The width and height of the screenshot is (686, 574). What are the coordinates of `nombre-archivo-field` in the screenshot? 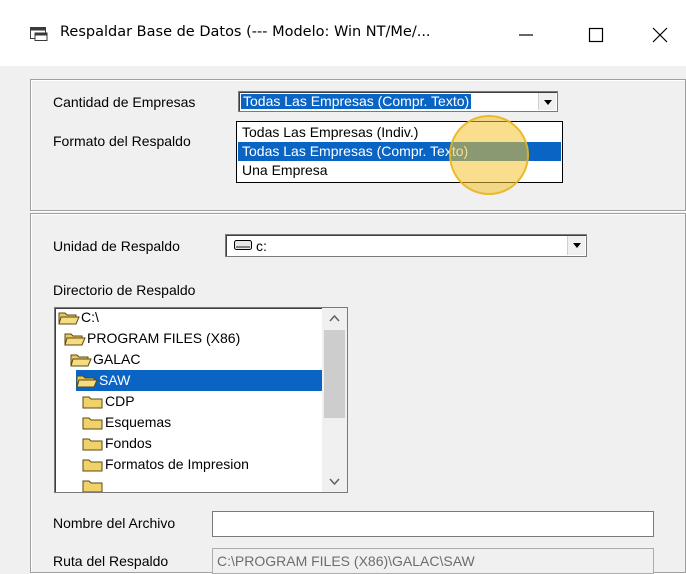 It's located at (433, 524).